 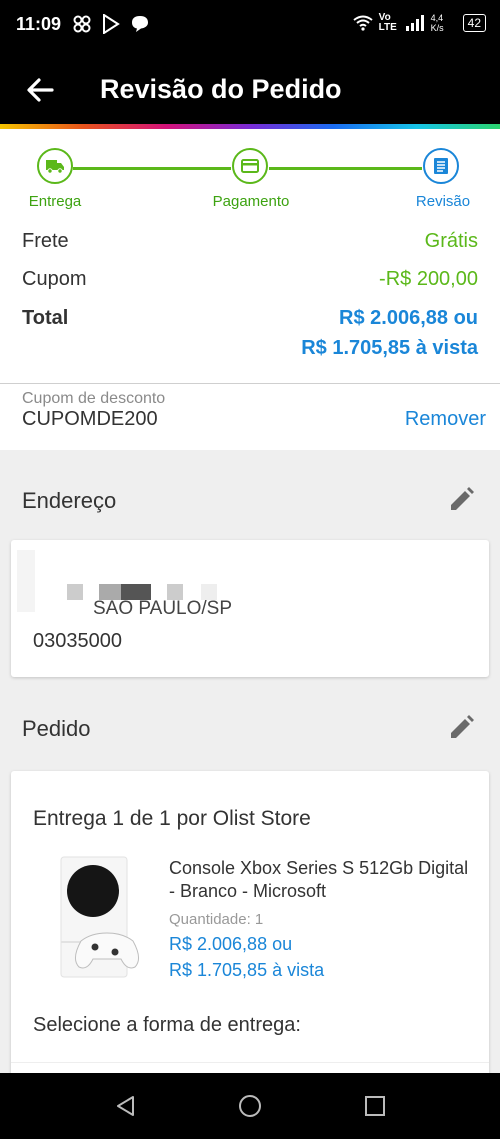 I want to click on frete-label: Frete, so click(x=45, y=241).